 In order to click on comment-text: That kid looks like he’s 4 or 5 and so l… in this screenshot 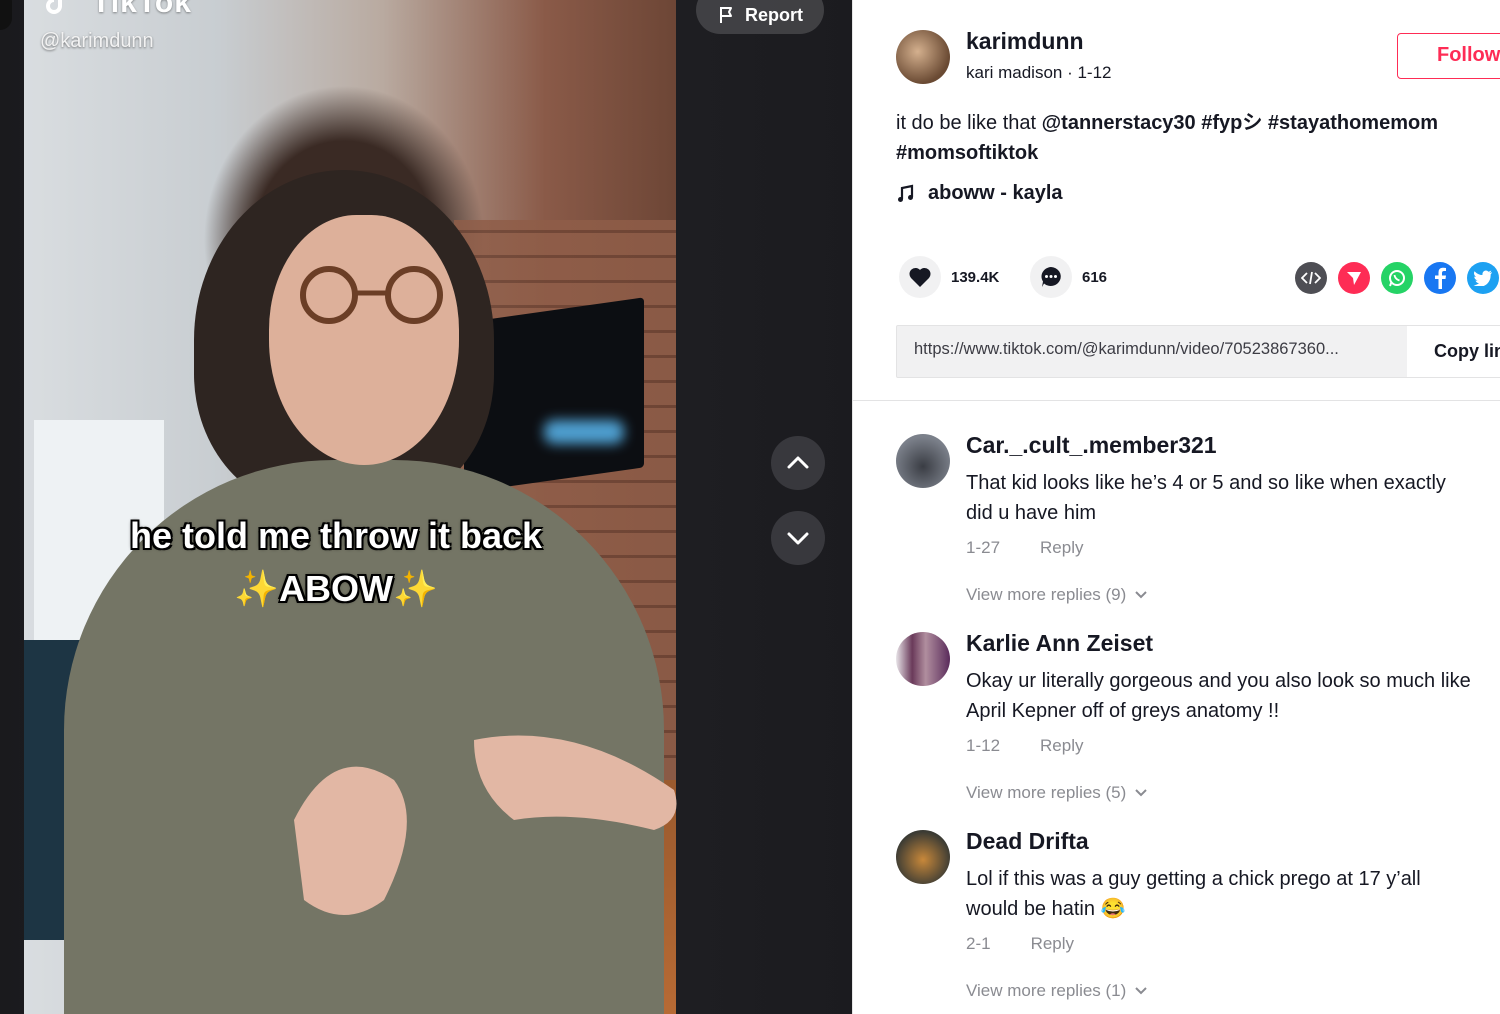, I will do `click(1206, 498)`.